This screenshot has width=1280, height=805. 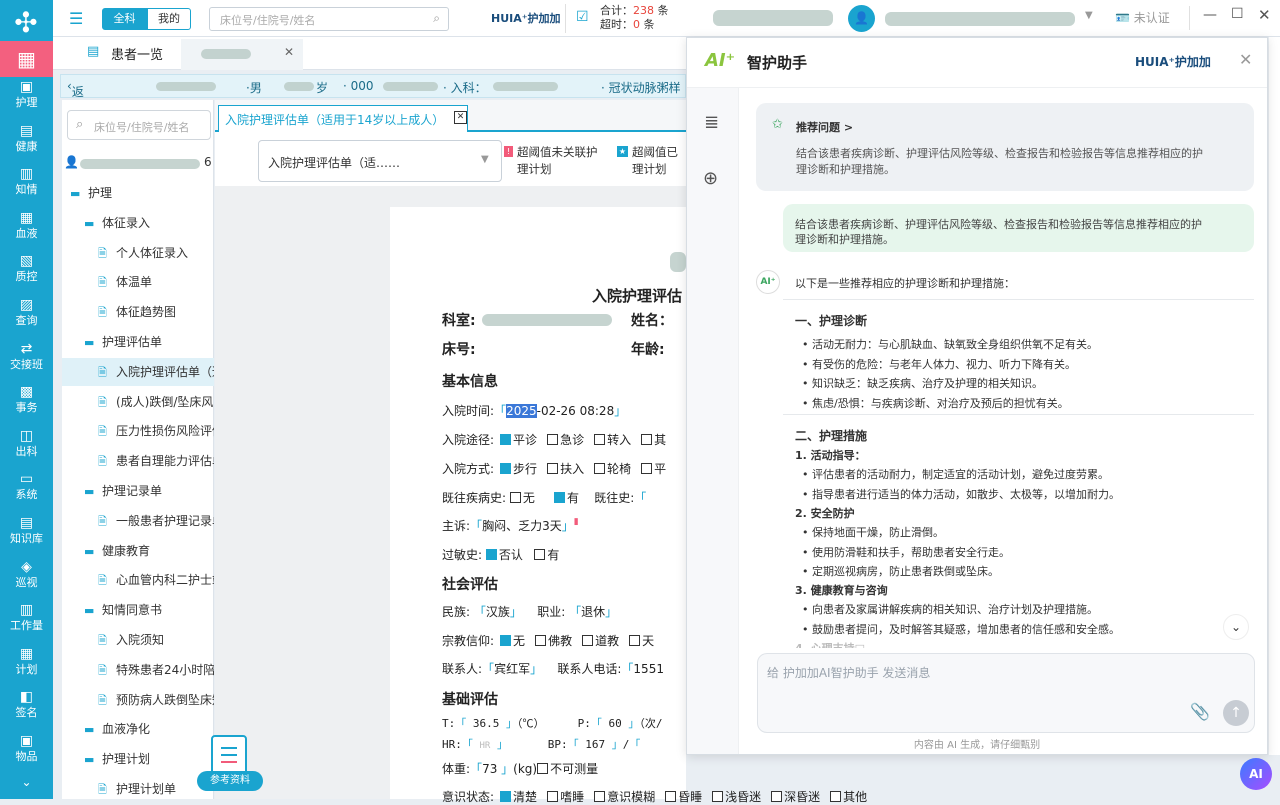 What do you see at coordinates (600, 641) in the screenshot?
I see `option: 道教` at bounding box center [600, 641].